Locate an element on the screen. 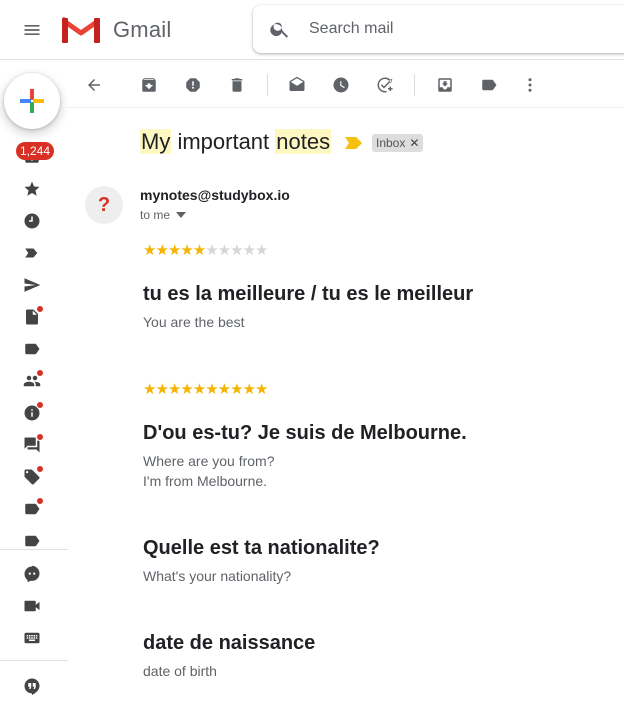  main-menu-button is located at coordinates (32, 30).